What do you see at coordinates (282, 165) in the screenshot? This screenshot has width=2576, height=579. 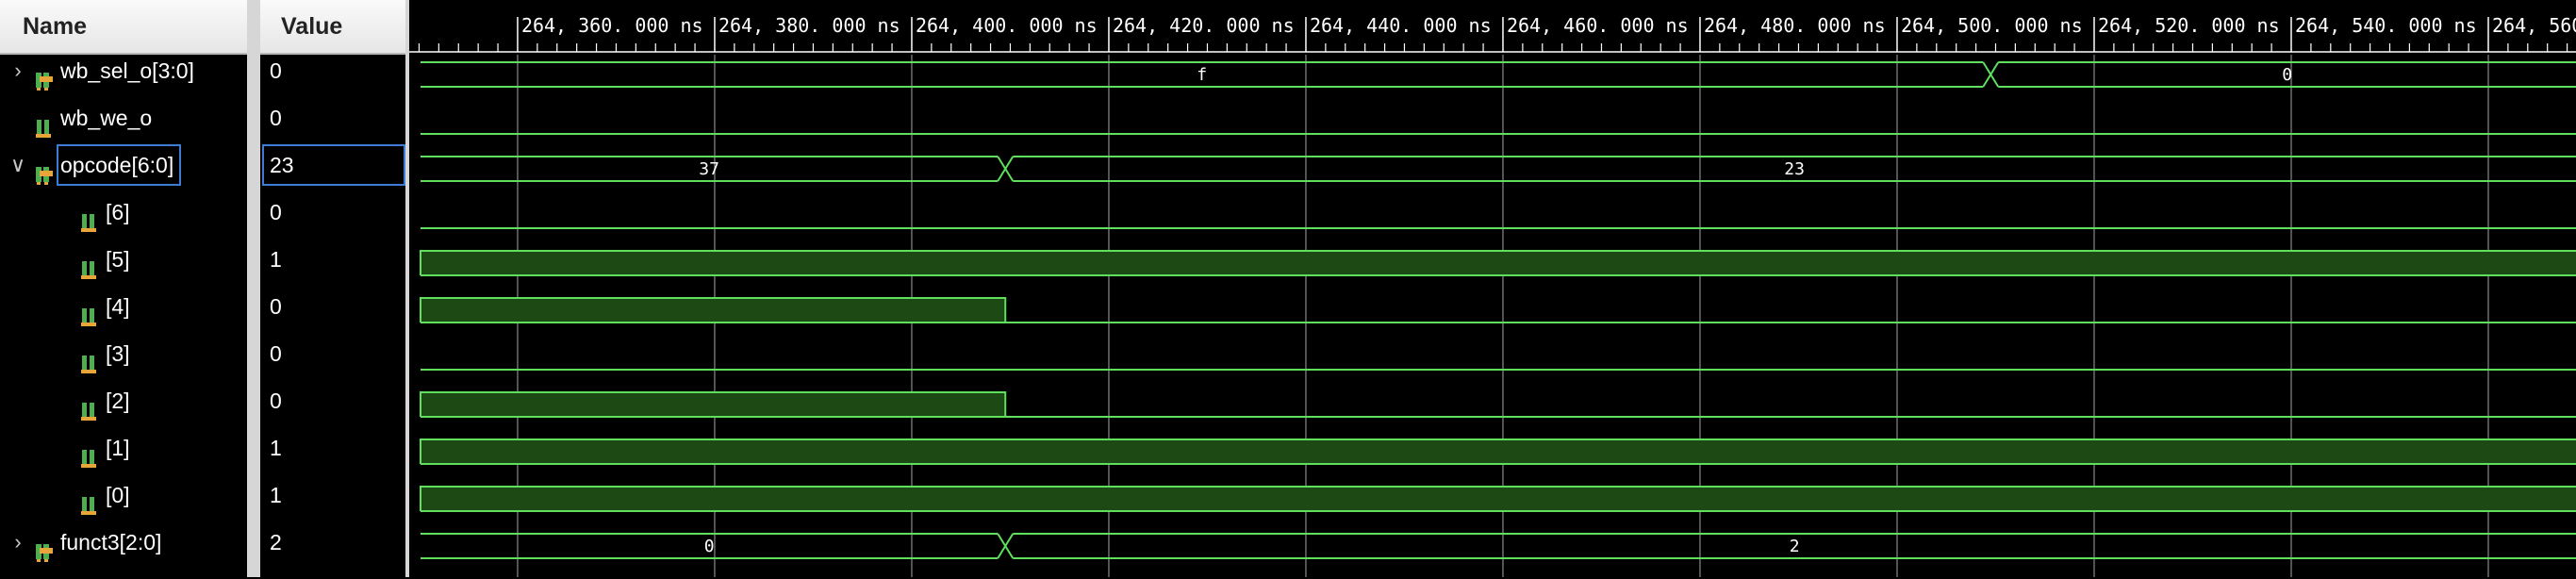 I see `signal-value: 23` at bounding box center [282, 165].